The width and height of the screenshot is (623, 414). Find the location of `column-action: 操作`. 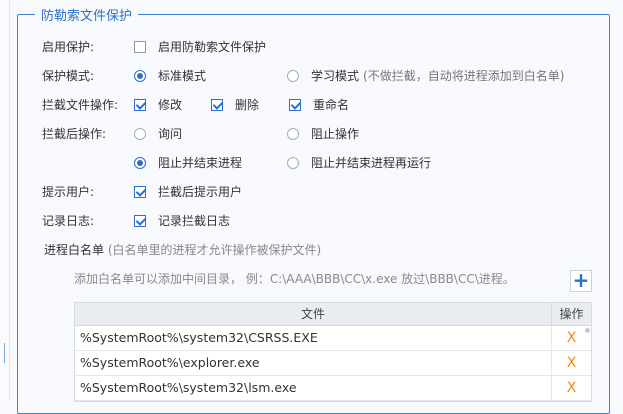

column-action: 操作 is located at coordinates (571, 314).